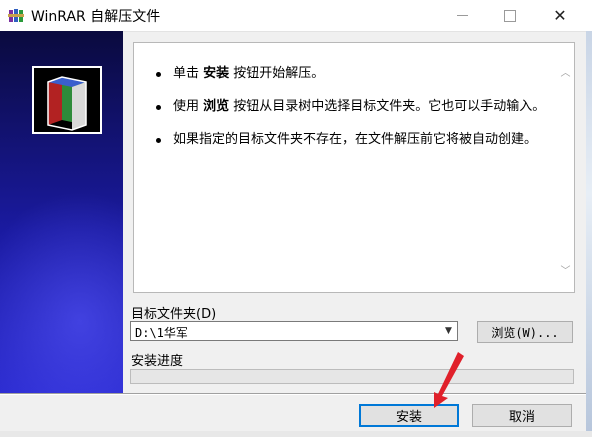 The width and height of the screenshot is (592, 437). I want to click on chevron-down-icon: ▼, so click(448, 331).